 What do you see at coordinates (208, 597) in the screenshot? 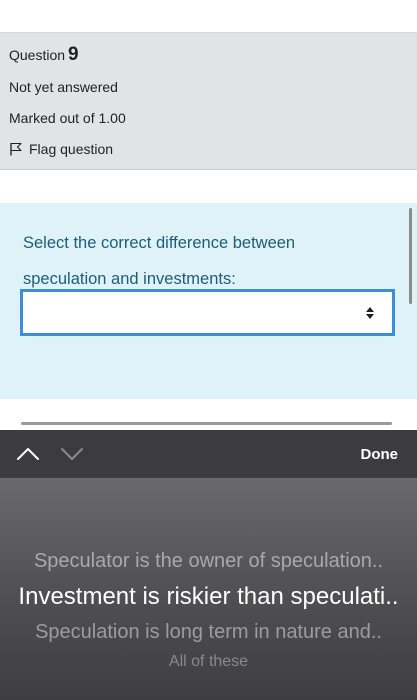
I see `picker-option-selected: Investment is riskier than speculati..` at bounding box center [208, 597].